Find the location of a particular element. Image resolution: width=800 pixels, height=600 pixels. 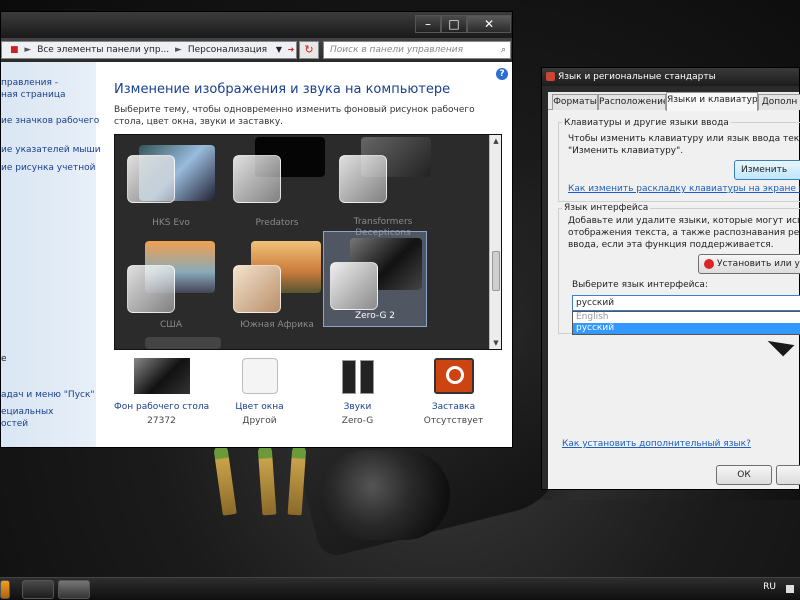

speaker-icon is located at coordinates (358, 376).